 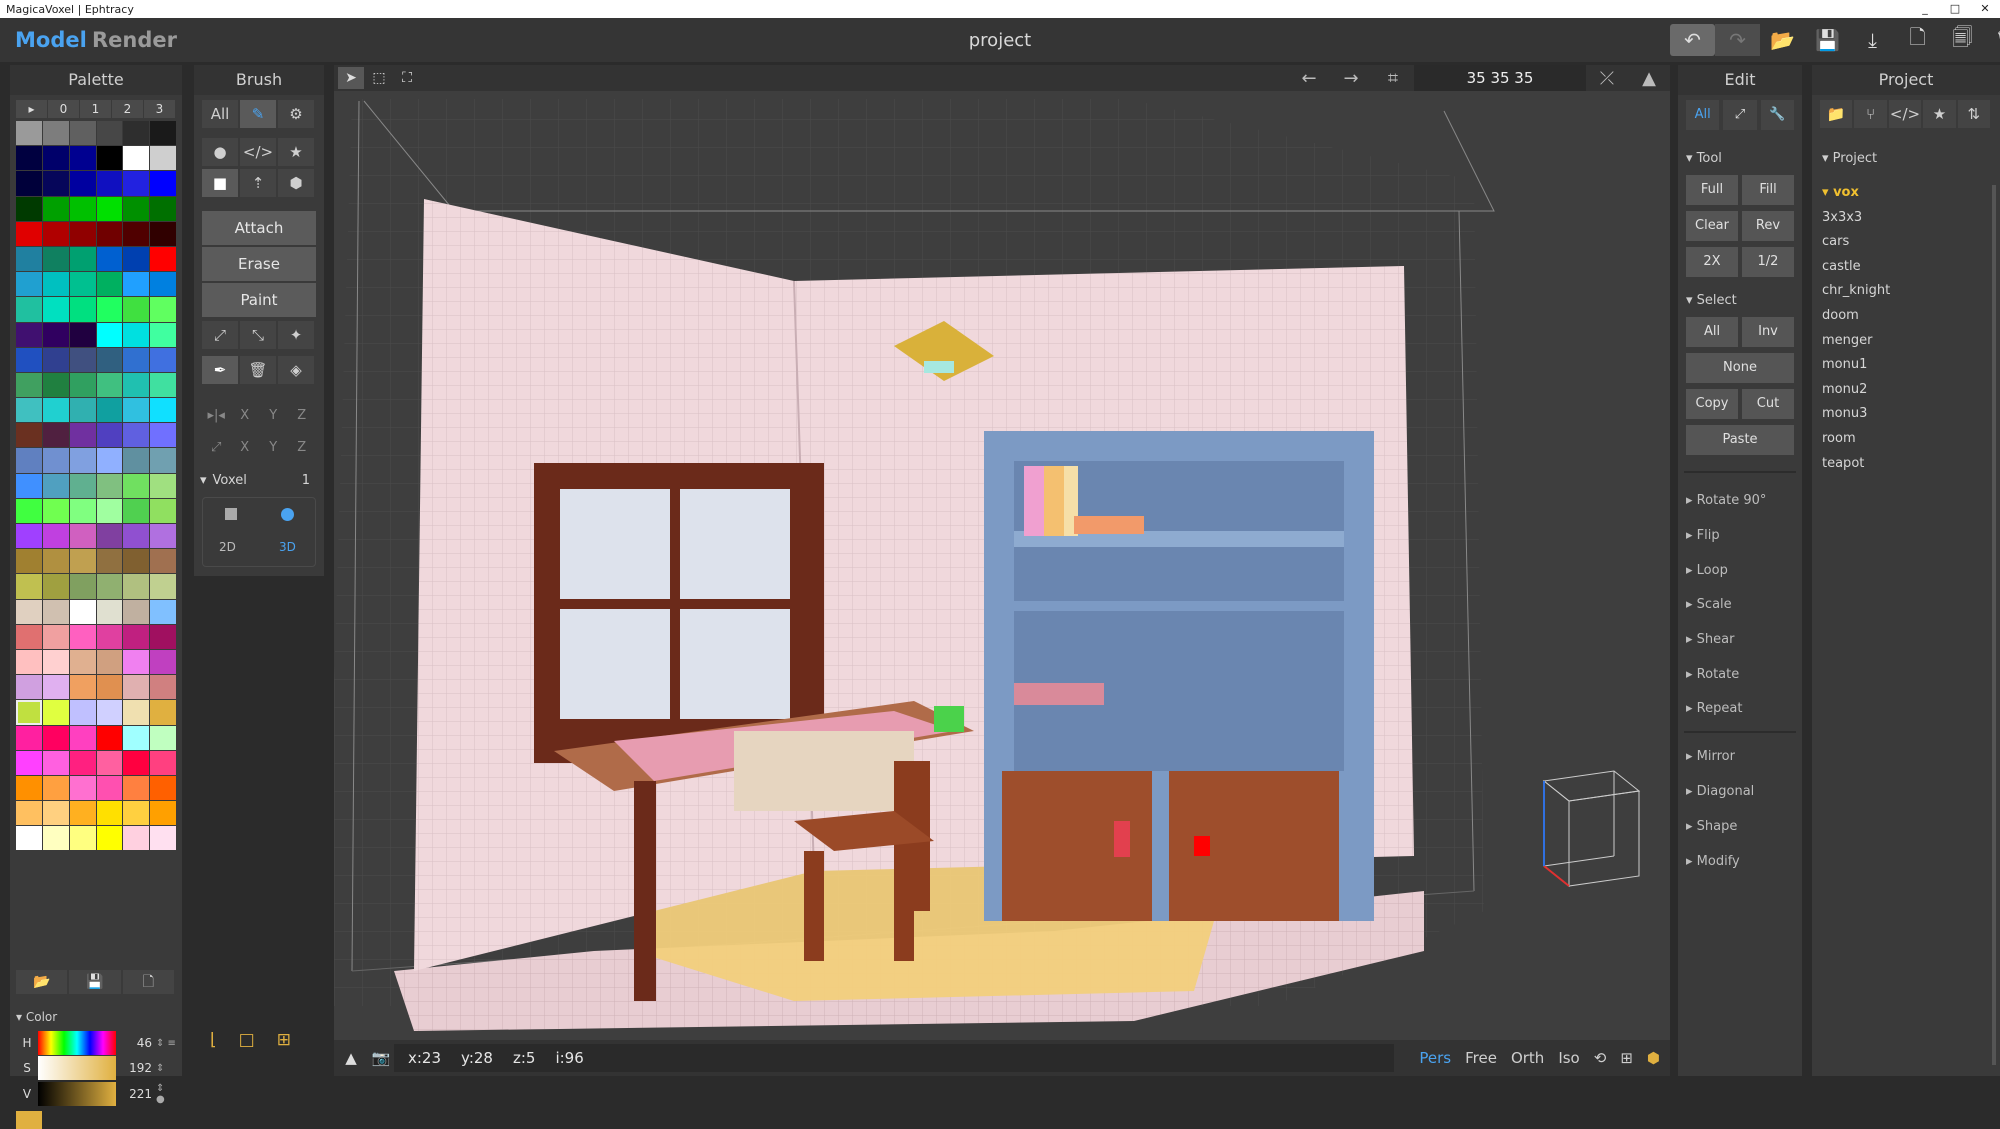 What do you see at coordinates (1777, 115) in the screenshot?
I see `edit-tab-wrench-icon: 🔧` at bounding box center [1777, 115].